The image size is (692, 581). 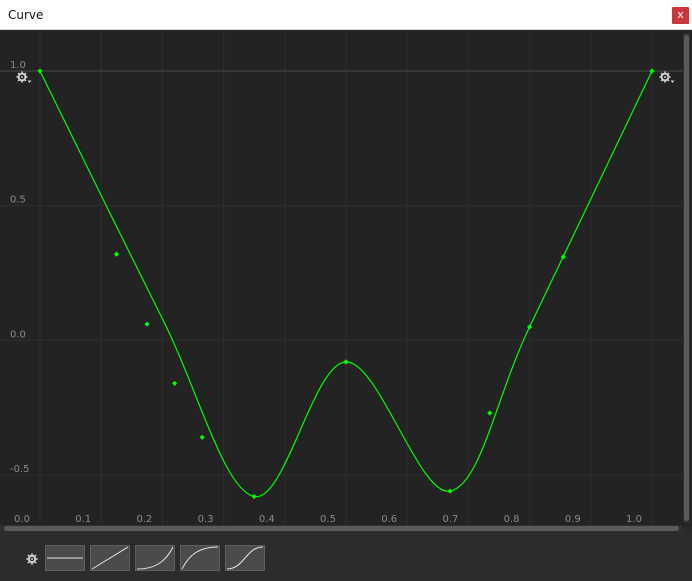 I want to click on vertical-scrollbar-thumb, so click(x=686, y=278).